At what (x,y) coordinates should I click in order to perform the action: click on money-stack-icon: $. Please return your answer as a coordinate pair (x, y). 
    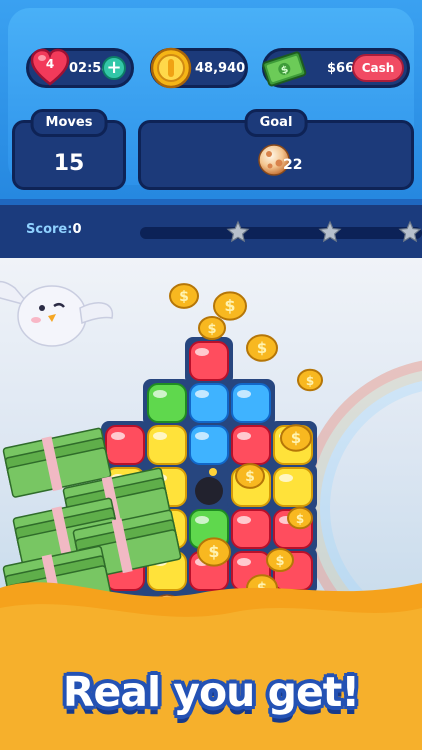
    Looking at the image, I should click on (284, 69).